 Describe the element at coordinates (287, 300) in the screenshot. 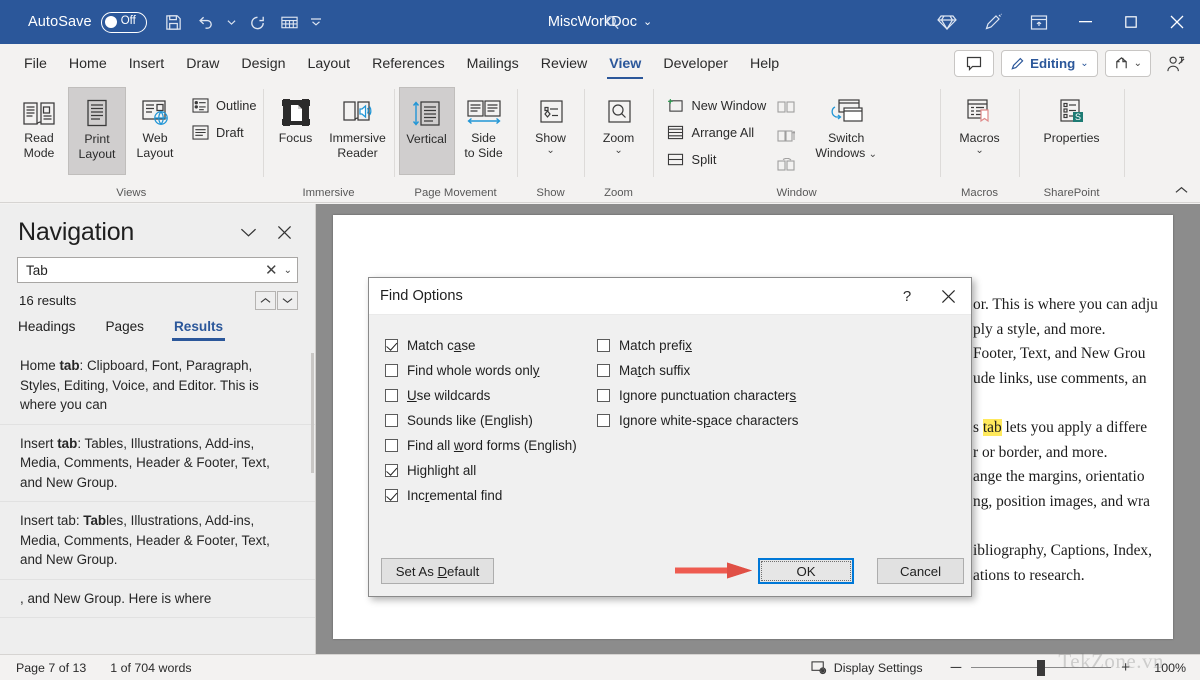

I see `next-result-button` at that location.